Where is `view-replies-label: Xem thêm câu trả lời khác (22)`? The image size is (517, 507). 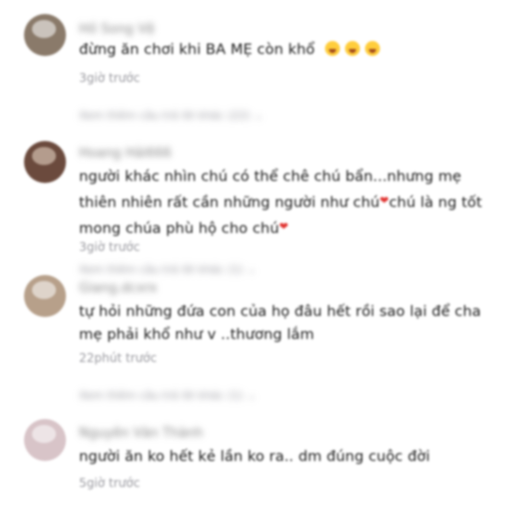
view-replies-label: Xem thêm câu trả lời khác (22) is located at coordinates (165, 115).